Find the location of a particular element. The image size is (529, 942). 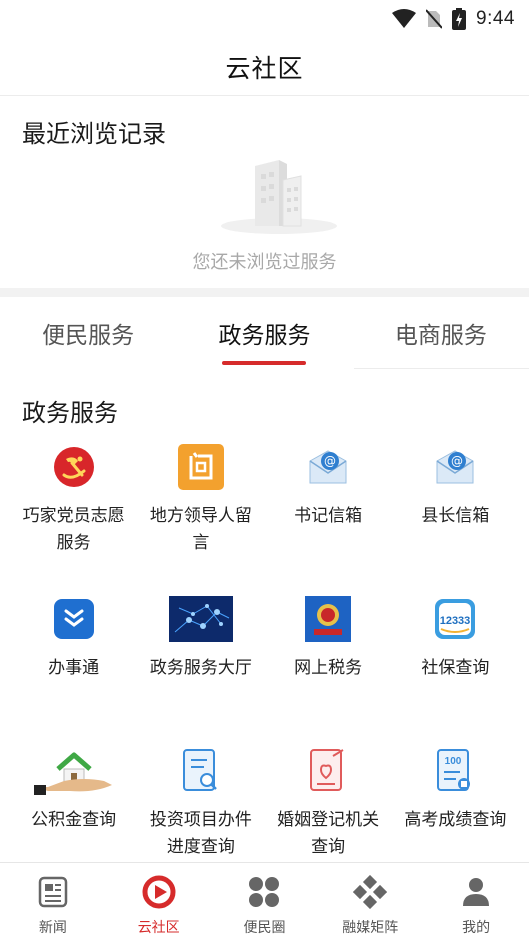

service-label: 政务服务大厅 is located at coordinates (200, 668).